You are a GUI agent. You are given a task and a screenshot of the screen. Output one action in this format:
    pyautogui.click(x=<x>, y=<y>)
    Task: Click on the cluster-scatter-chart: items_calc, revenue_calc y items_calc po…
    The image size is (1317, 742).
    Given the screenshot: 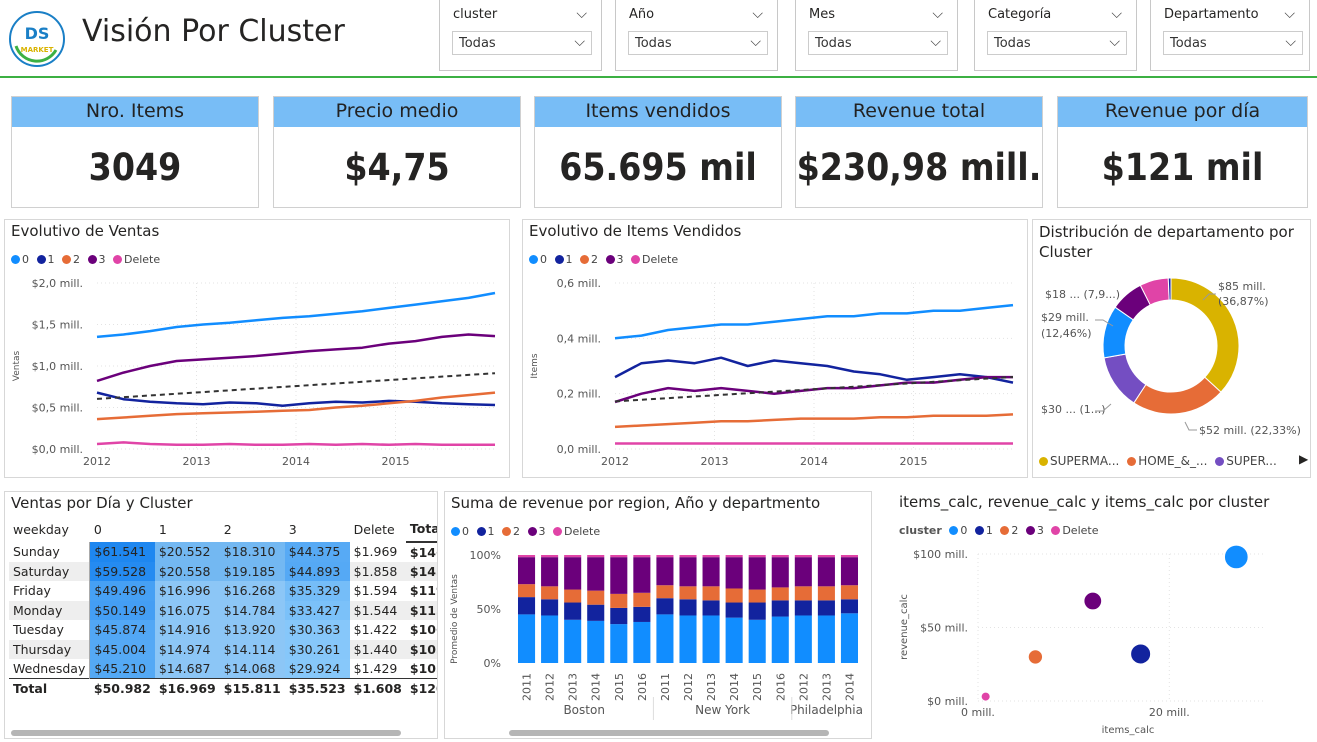 What is the action you would take?
    pyautogui.click(x=1102, y=615)
    